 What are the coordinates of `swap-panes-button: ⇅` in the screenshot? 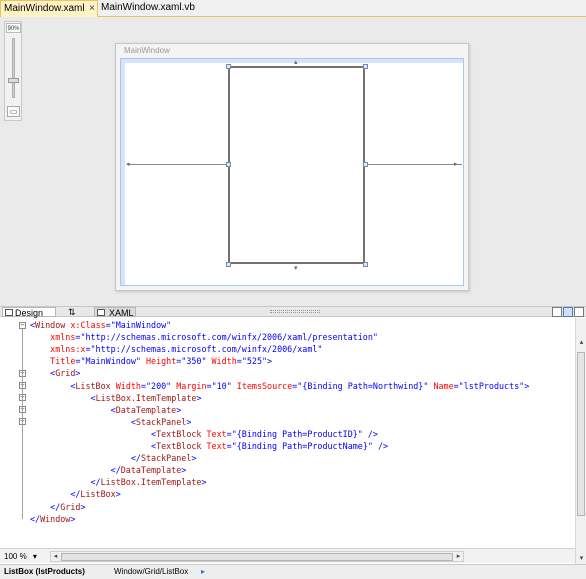 It's located at (75, 312).